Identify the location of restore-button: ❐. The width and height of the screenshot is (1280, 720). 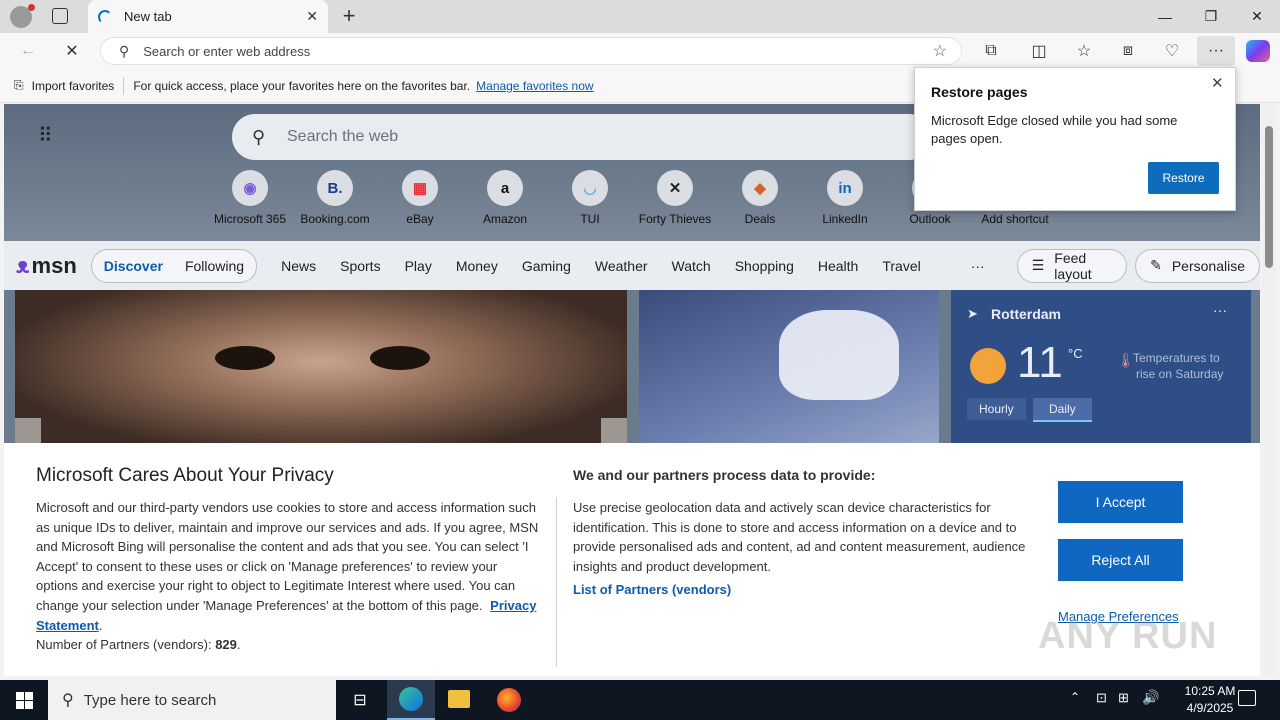
(1211, 16).